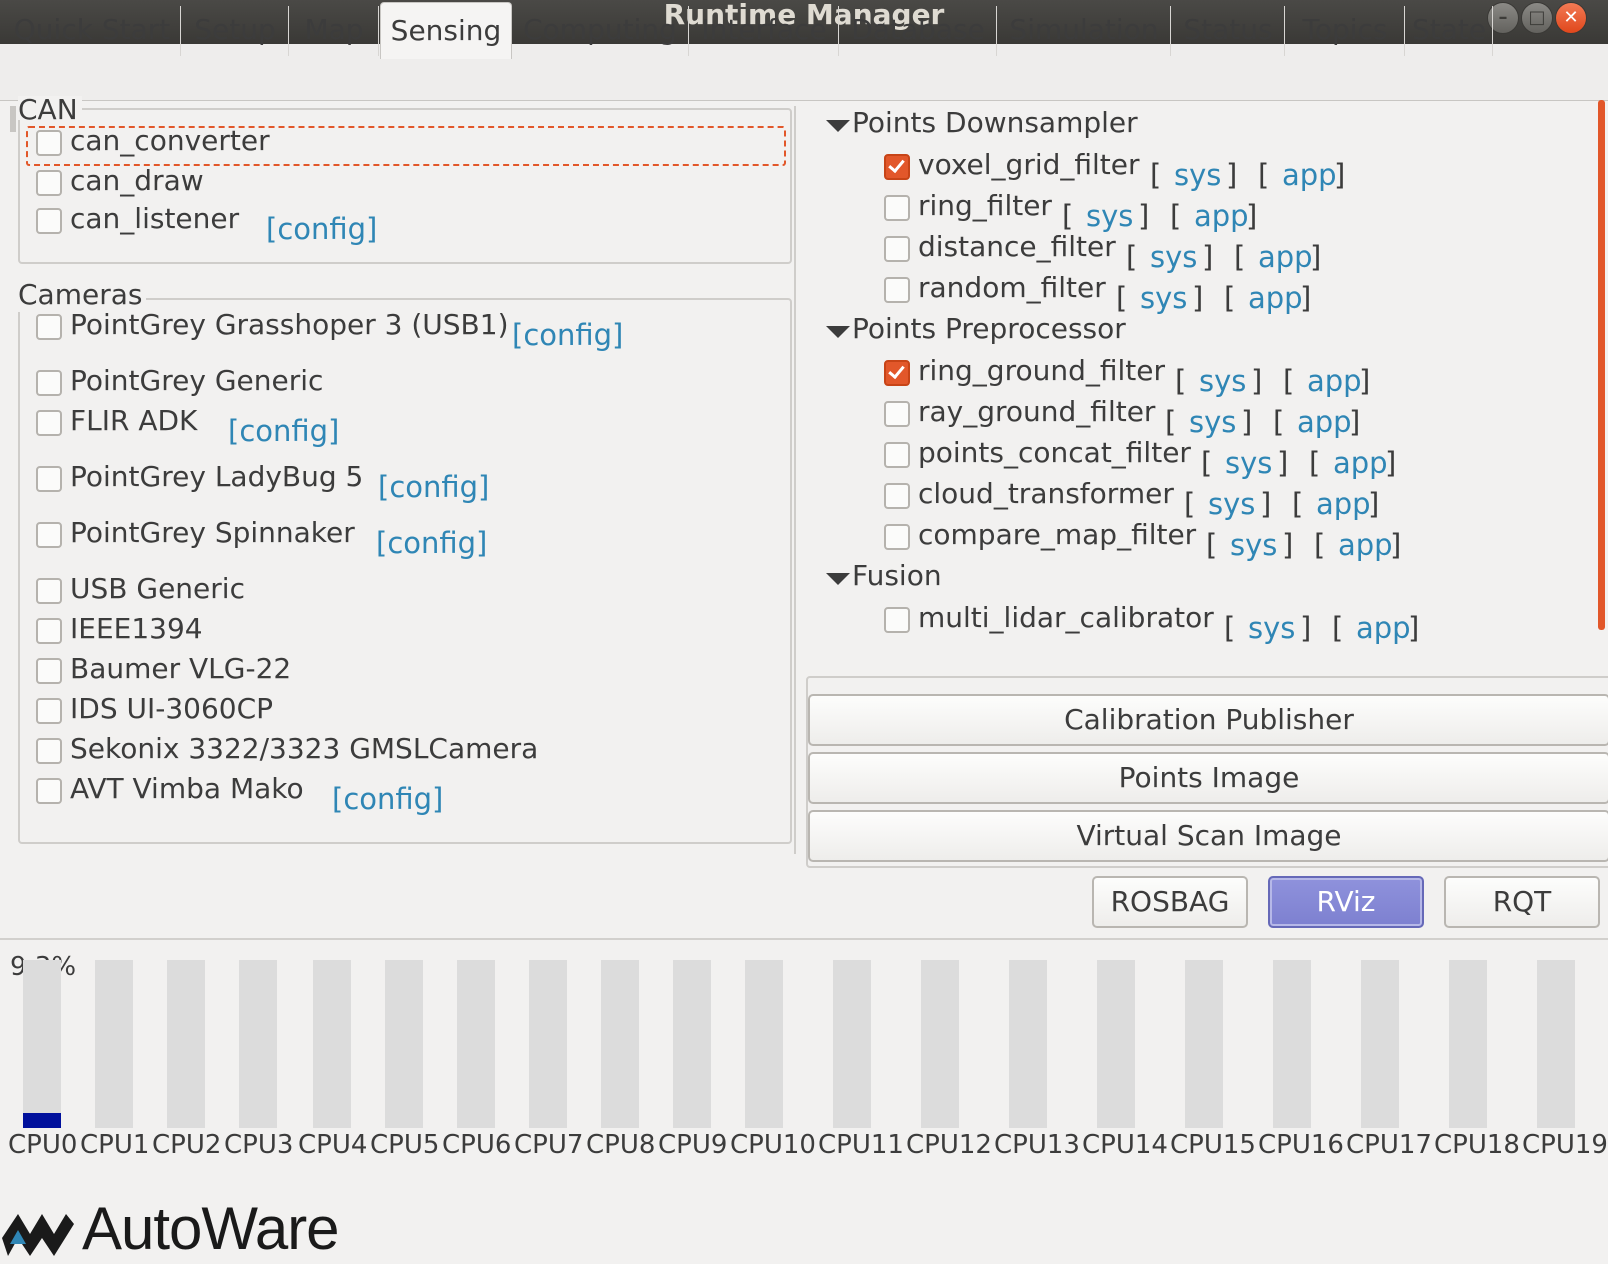  What do you see at coordinates (235, 31) in the screenshot?
I see `tab-setup: Setup` at bounding box center [235, 31].